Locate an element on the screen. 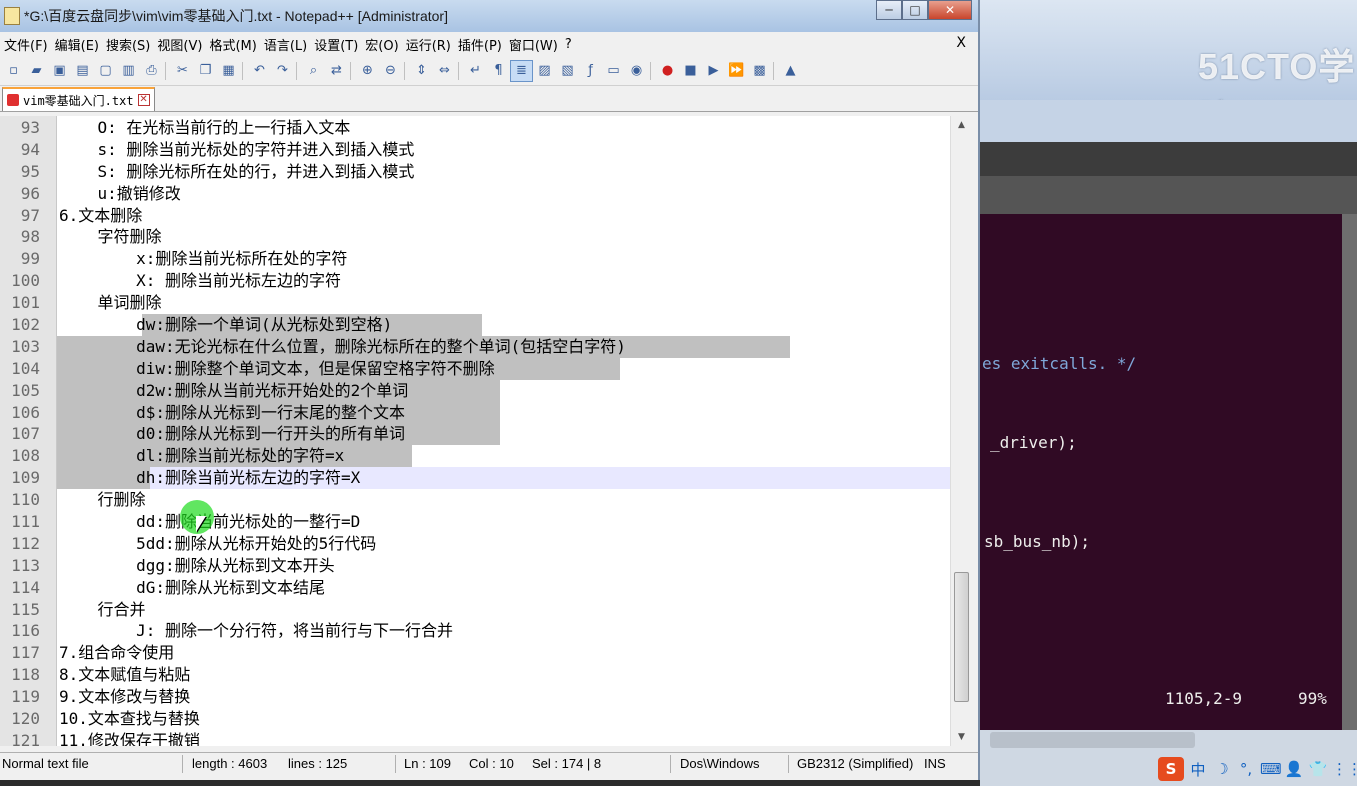 The width and height of the screenshot is (1357, 786). line-text: 行合并 is located at coordinates (102, 610).